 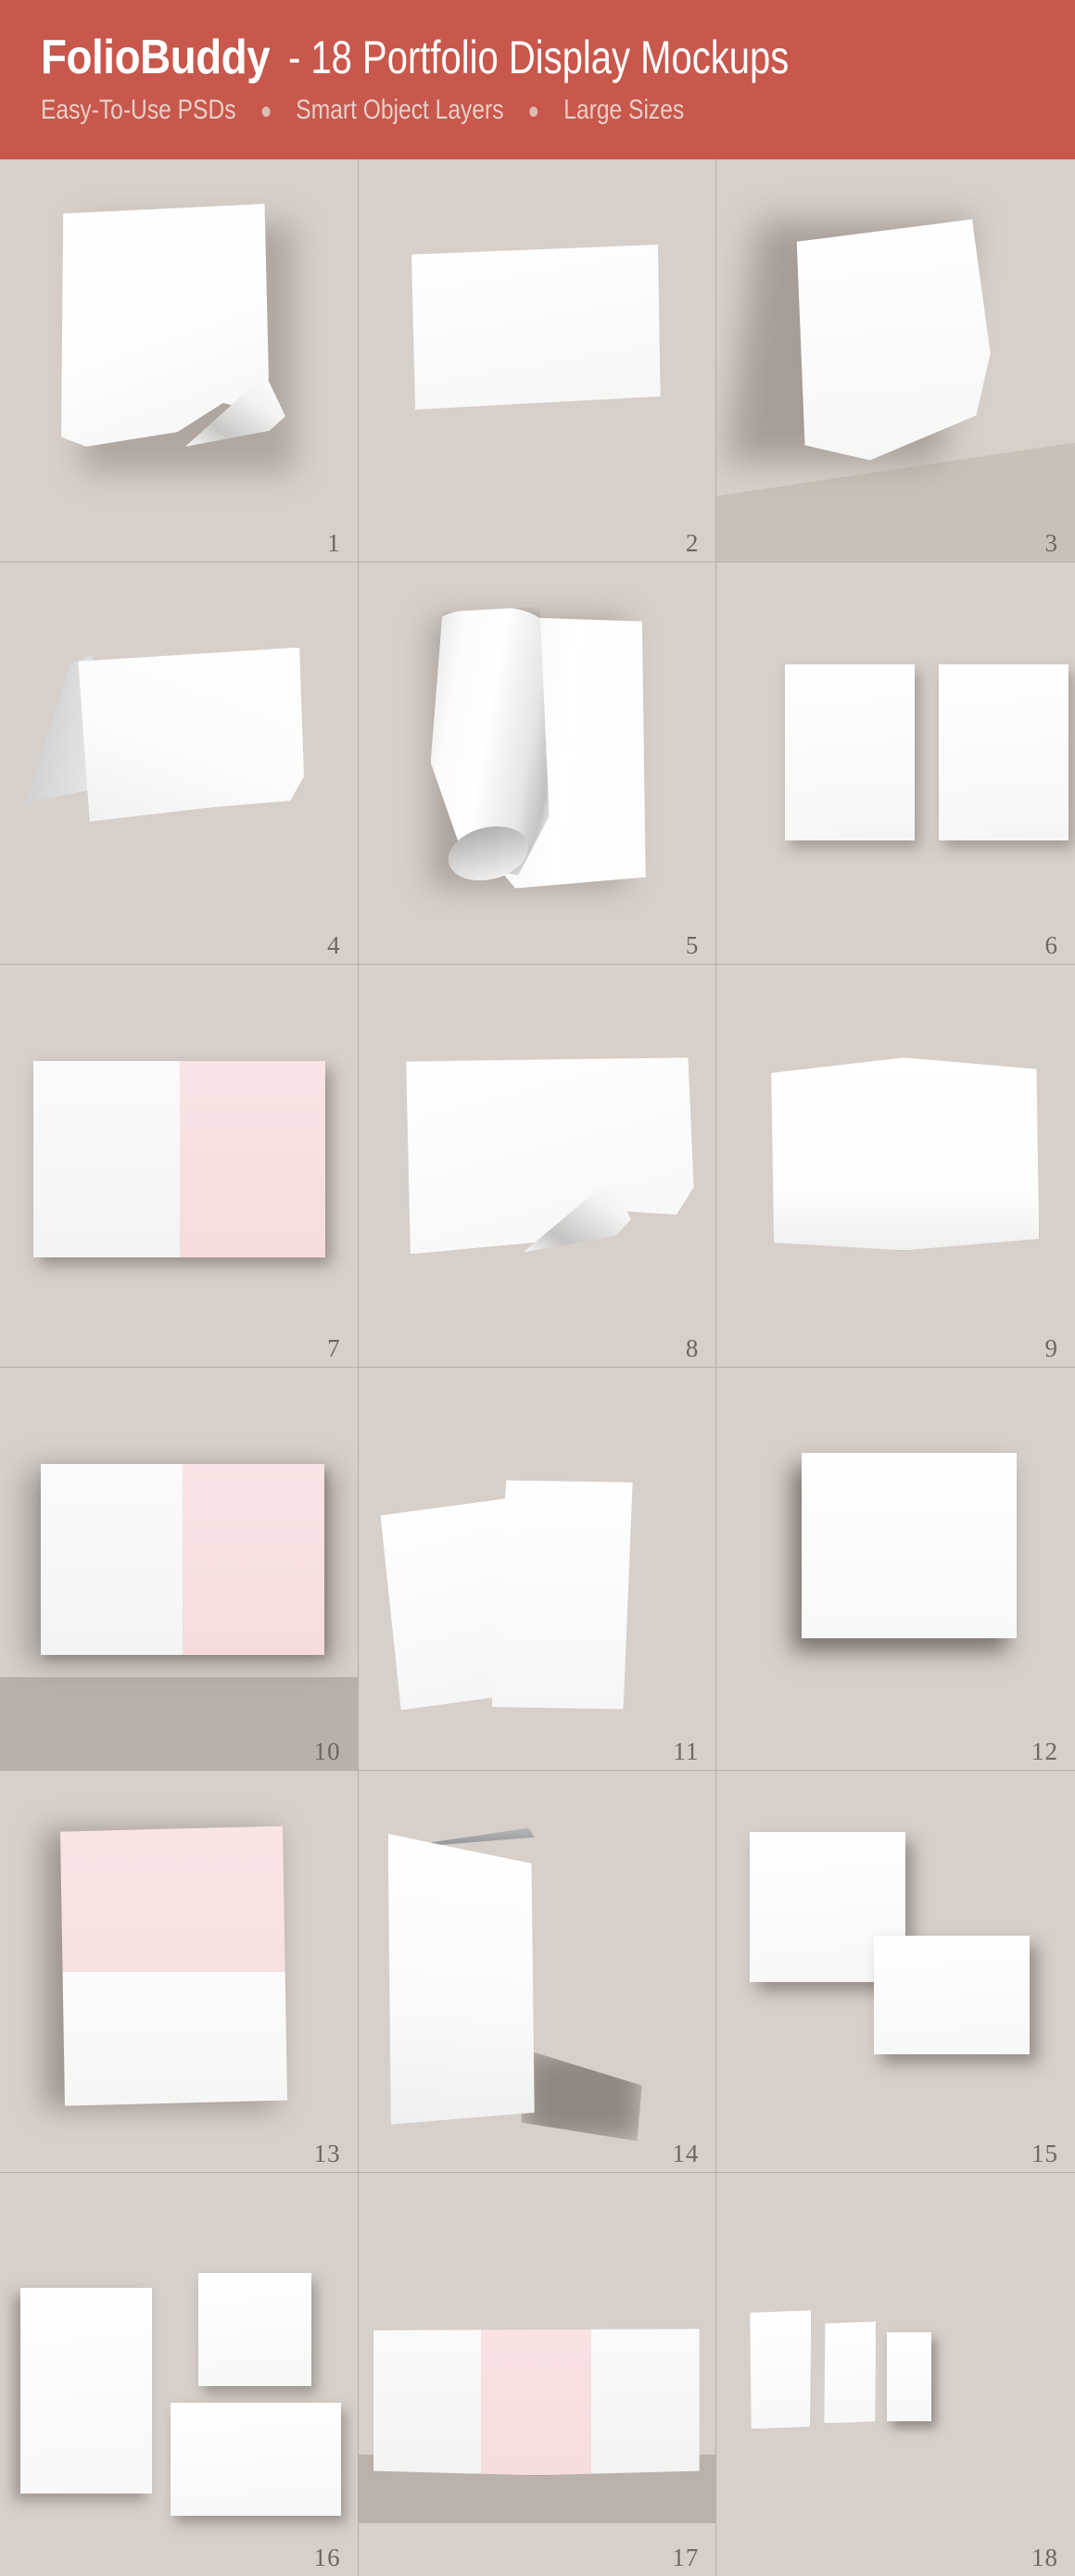 I want to click on cell-number-label: 11, so click(x=686, y=1750).